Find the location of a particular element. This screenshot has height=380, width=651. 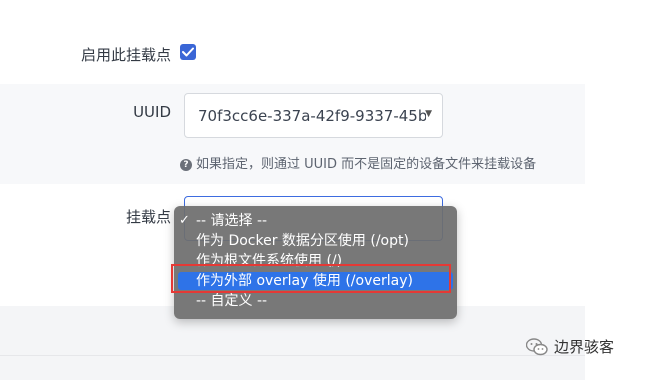

uuid-select-value: 70f3cc6e-337a-42f9-9337-45b is located at coordinates (312, 116).